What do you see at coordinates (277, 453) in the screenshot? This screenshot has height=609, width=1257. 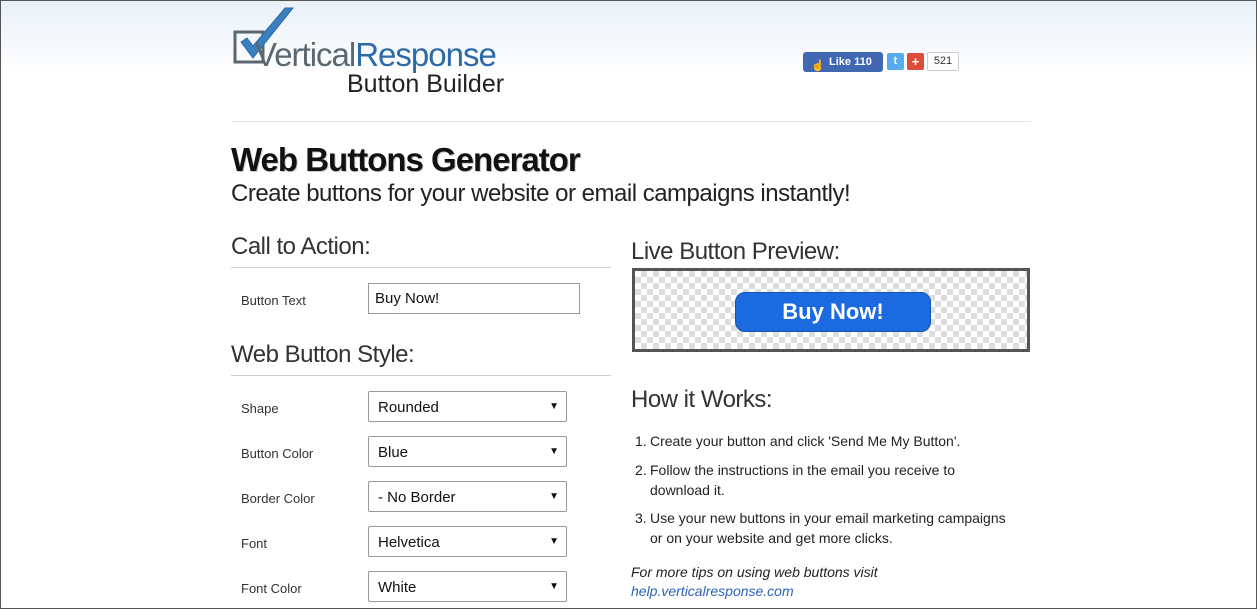 I see `button-color-label: Button Color` at bounding box center [277, 453].